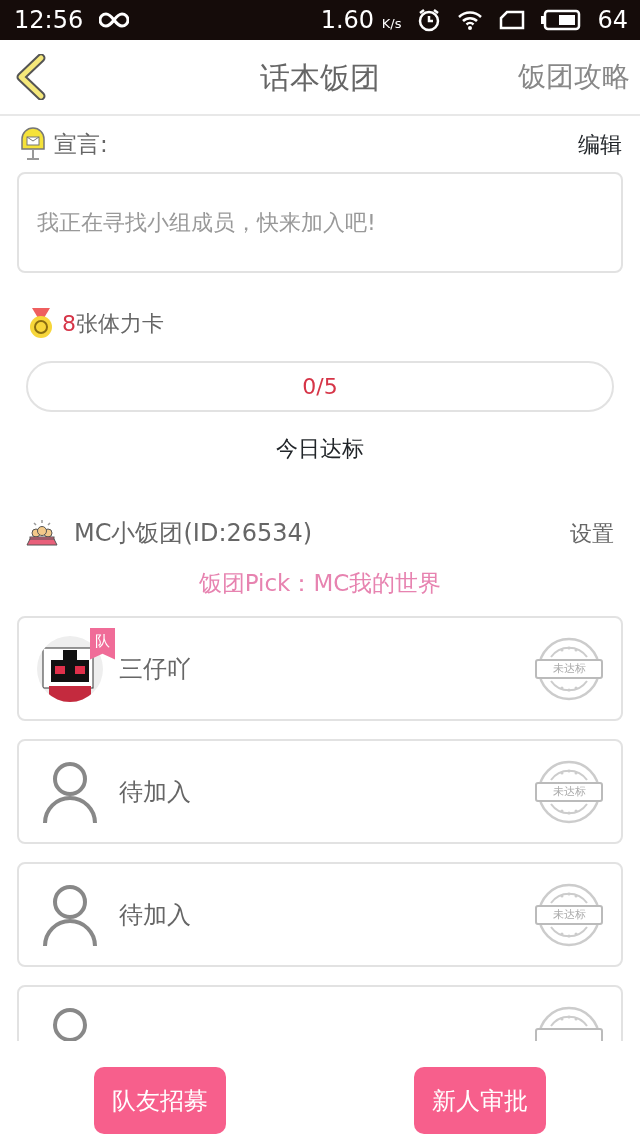 The image size is (640, 1138). What do you see at coordinates (160, 1100) in the screenshot?
I see `action-button: 队友招募` at bounding box center [160, 1100].